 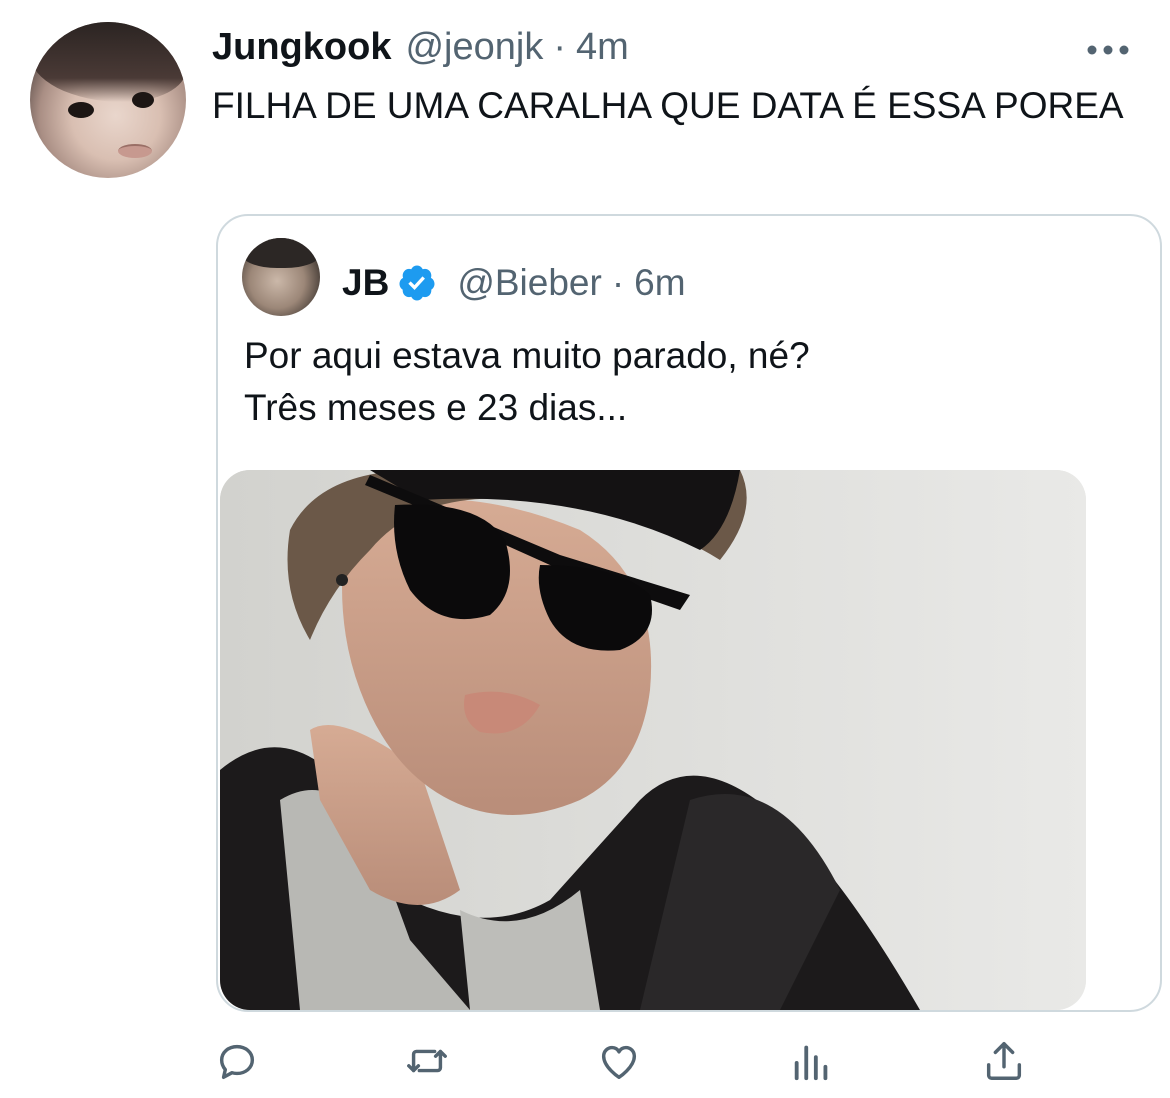 I want to click on like-icon, so click(x=619, y=1062).